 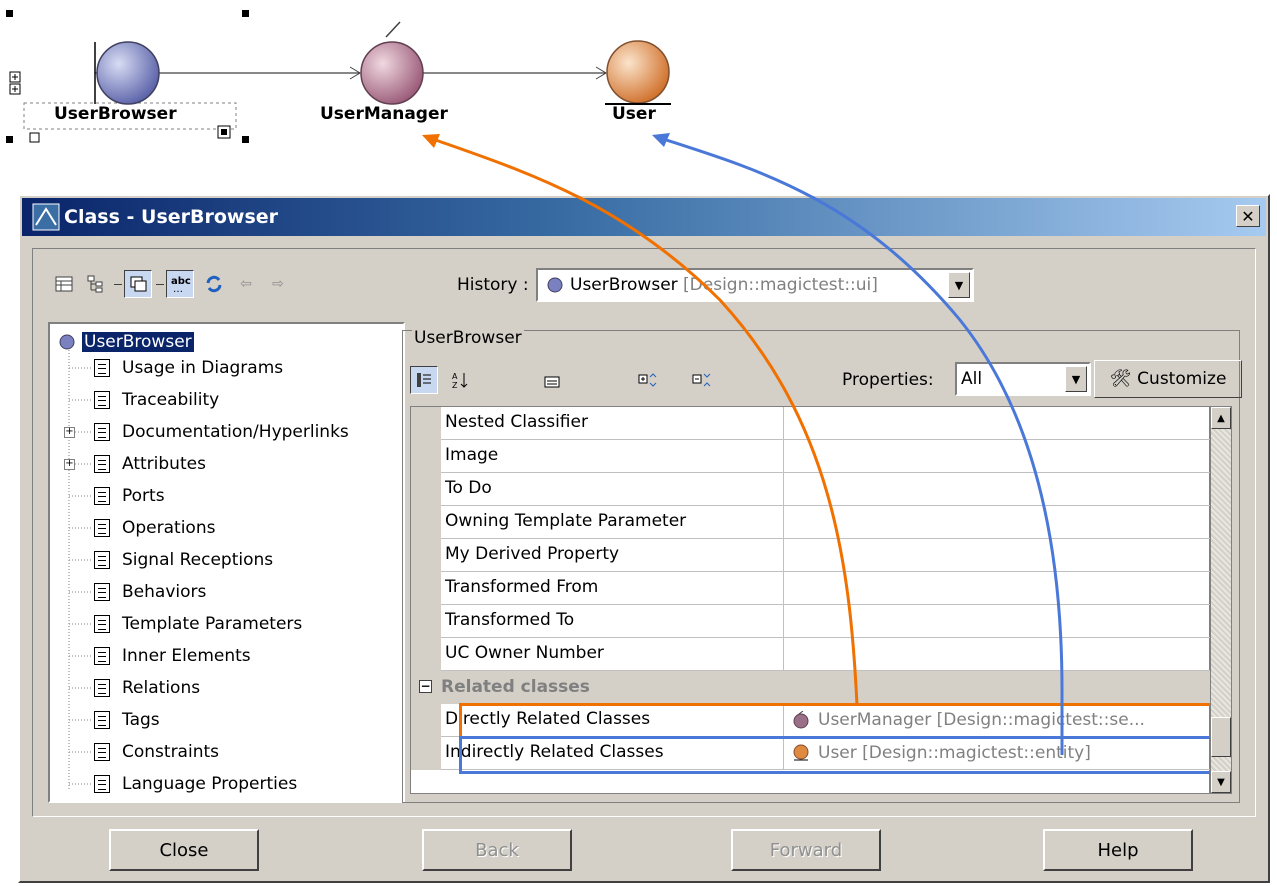 What do you see at coordinates (497, 850) in the screenshot?
I see `back-button: Back` at bounding box center [497, 850].